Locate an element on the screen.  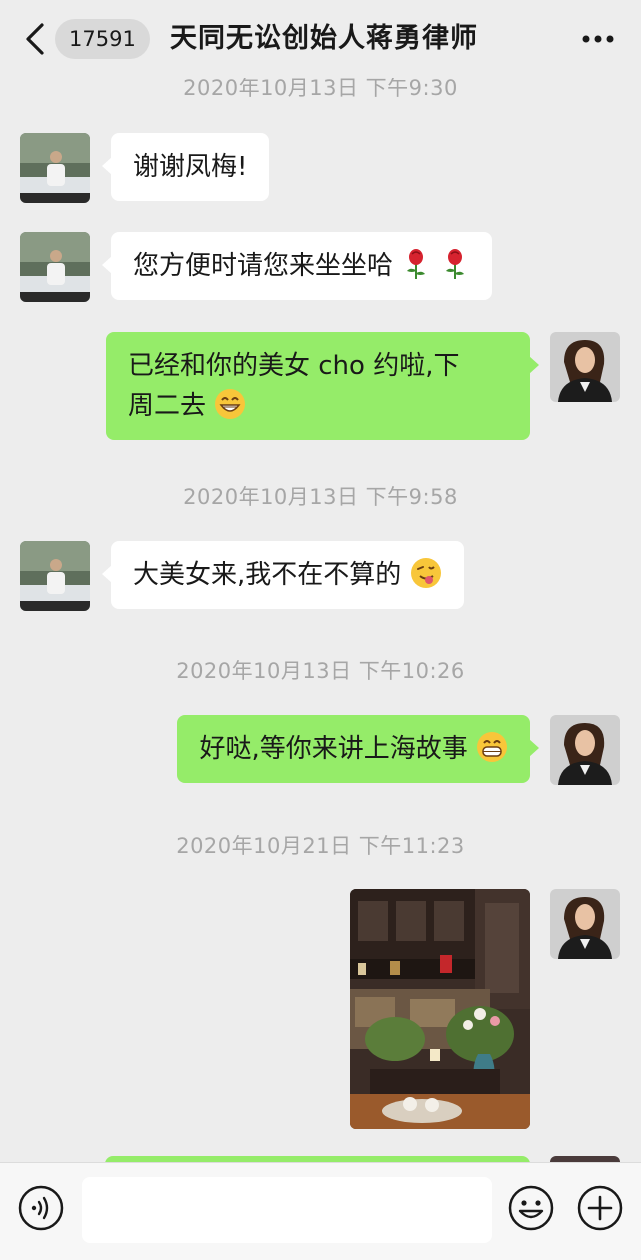
timestamp: 2020年10月13日 下午9:58 is located at coordinates (320, 497).